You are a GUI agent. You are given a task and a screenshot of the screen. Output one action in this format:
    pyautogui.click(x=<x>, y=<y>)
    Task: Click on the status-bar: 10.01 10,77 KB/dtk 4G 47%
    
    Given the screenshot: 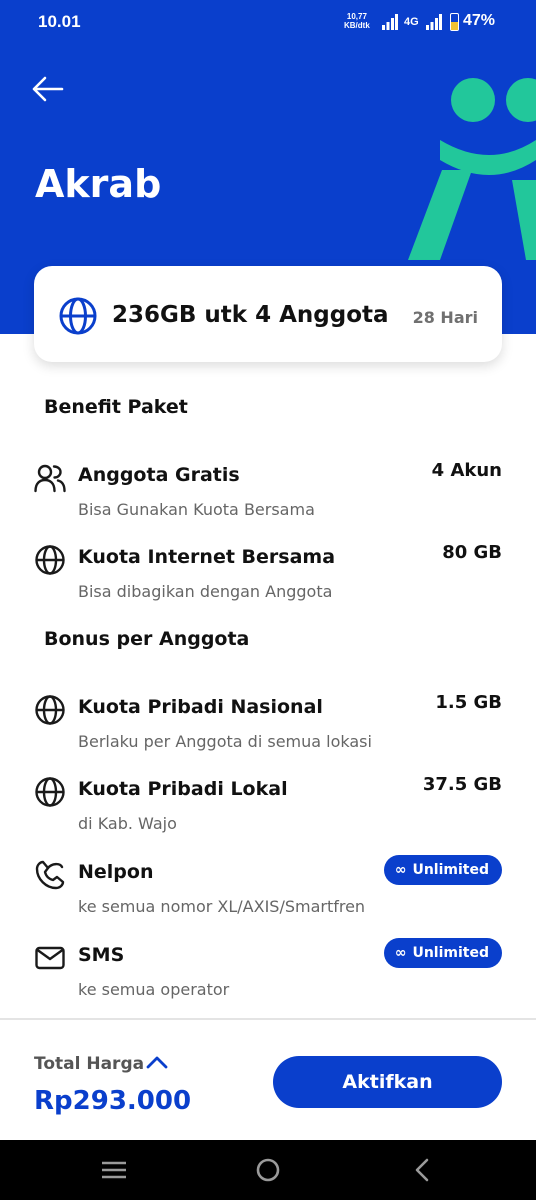 What is the action you would take?
    pyautogui.click(x=268, y=23)
    